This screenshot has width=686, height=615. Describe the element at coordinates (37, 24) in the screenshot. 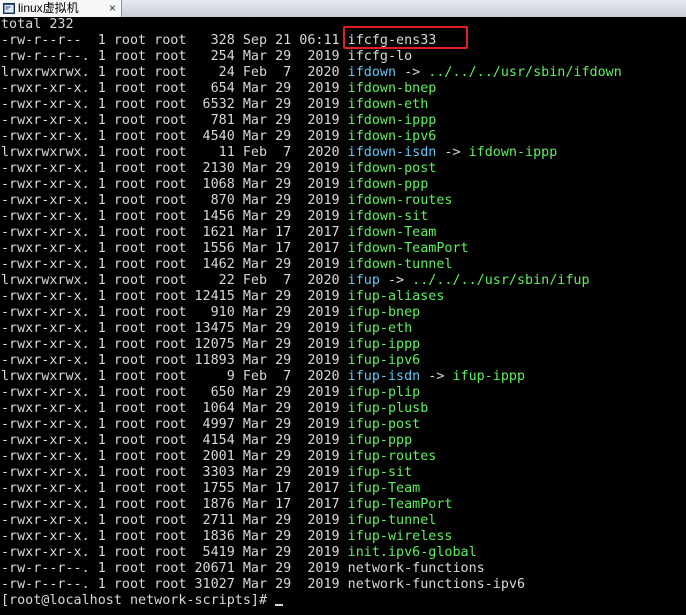

I see `total-line: total 232` at that location.